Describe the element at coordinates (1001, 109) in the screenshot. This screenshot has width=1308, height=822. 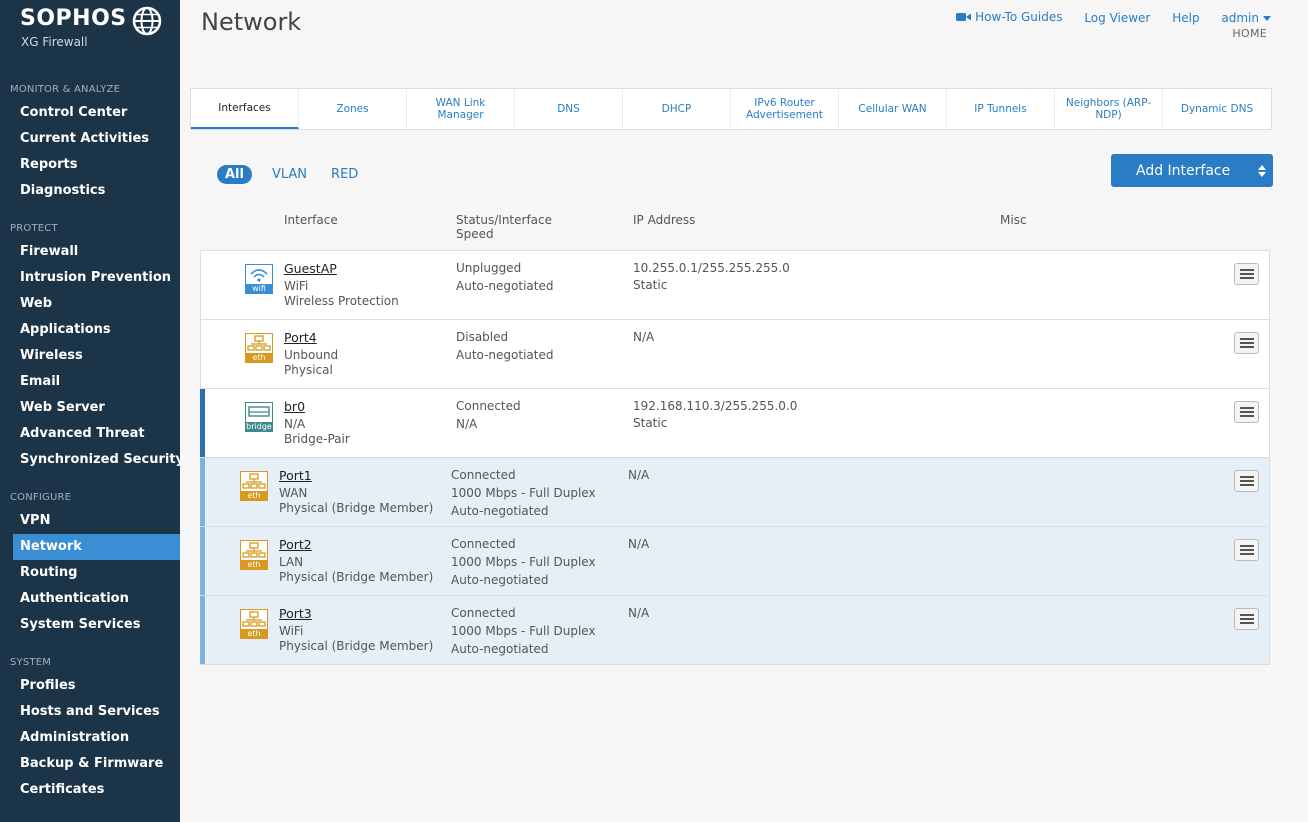
I see `tab-ip-tunnels: IP Tunnels` at that location.